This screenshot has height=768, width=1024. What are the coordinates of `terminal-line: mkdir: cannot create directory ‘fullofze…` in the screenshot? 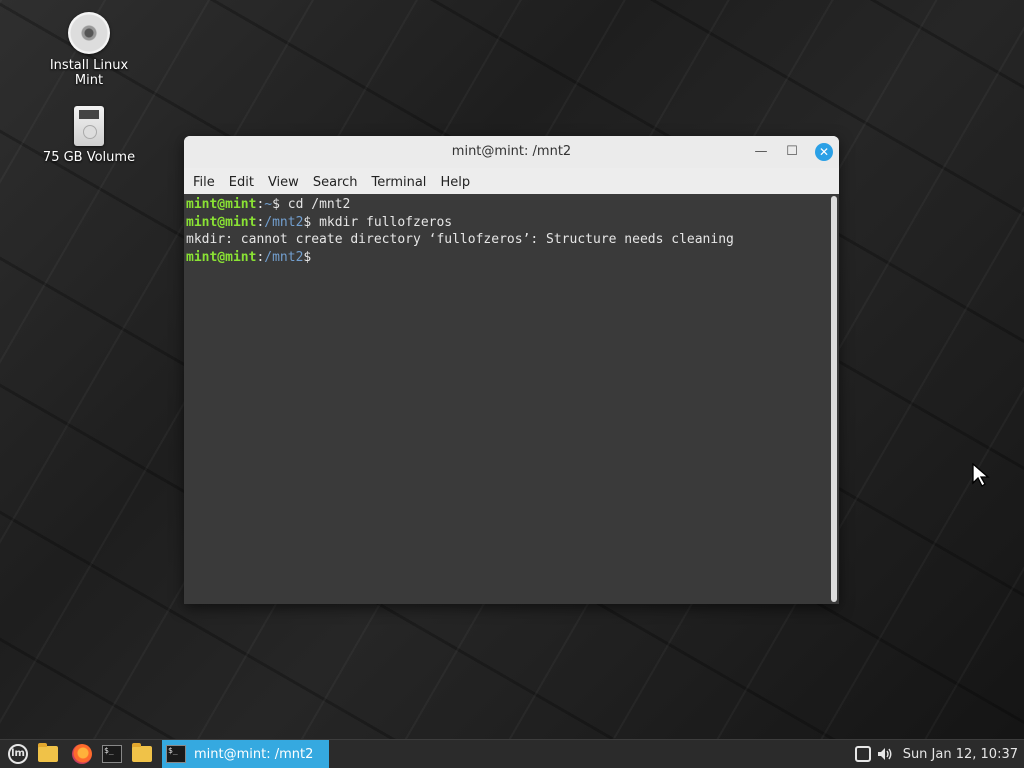 It's located at (506, 240).